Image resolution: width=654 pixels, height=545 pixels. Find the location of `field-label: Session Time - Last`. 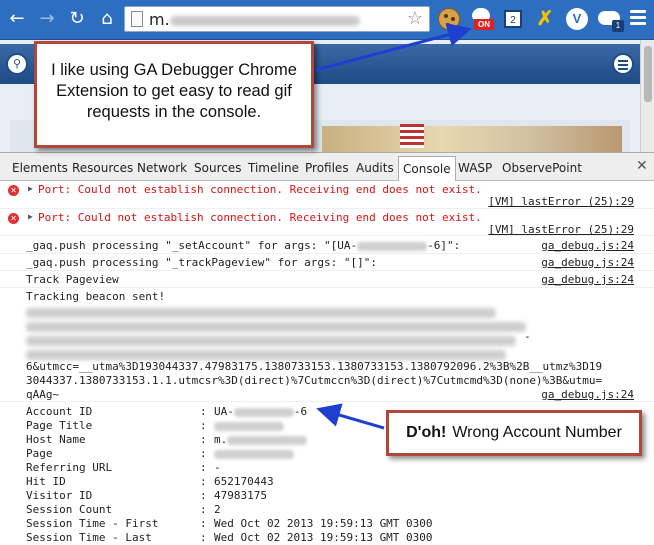

field-label: Session Time - Last is located at coordinates (89, 537).